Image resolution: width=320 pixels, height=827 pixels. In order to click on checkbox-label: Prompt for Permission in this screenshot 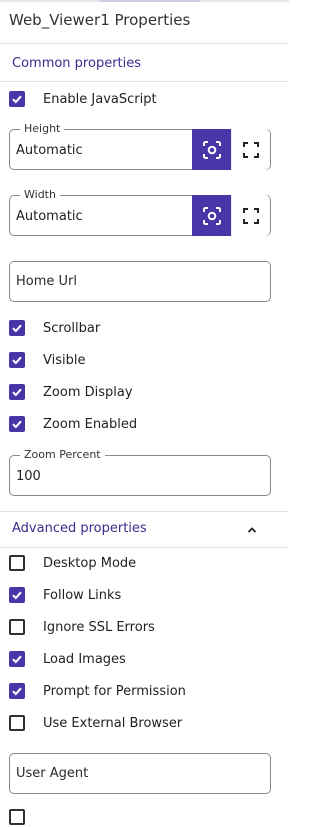, I will do `click(114, 691)`.